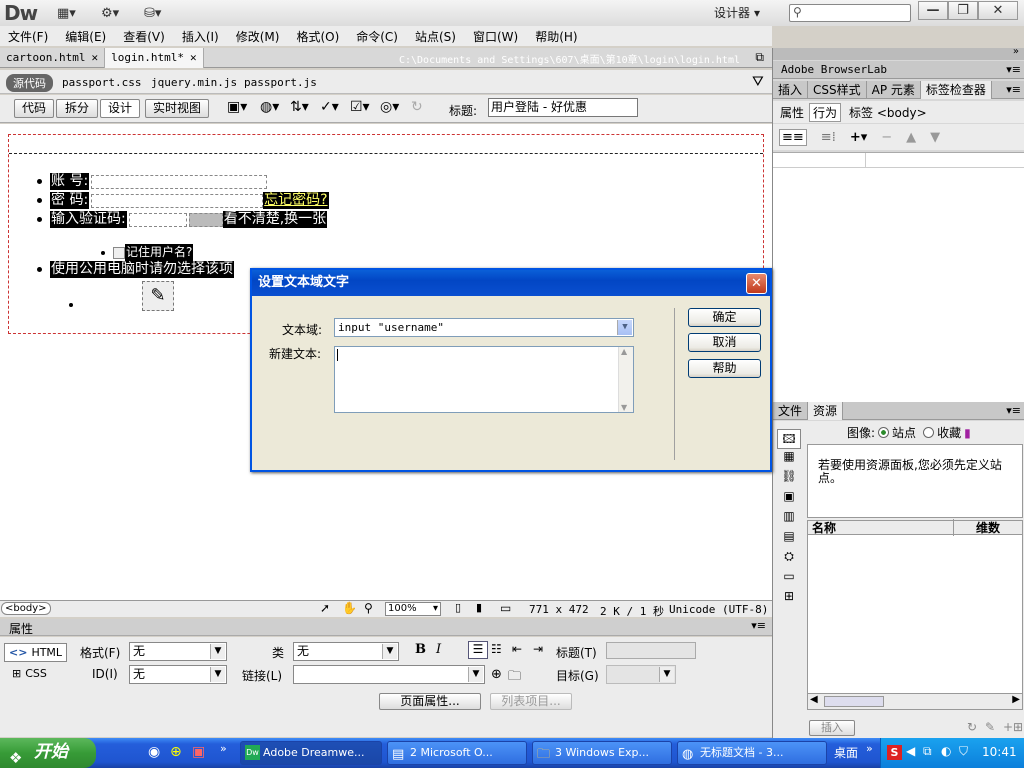 The height and width of the screenshot is (768, 1024). I want to click on security-icon: ⛉, so click(963, 751).